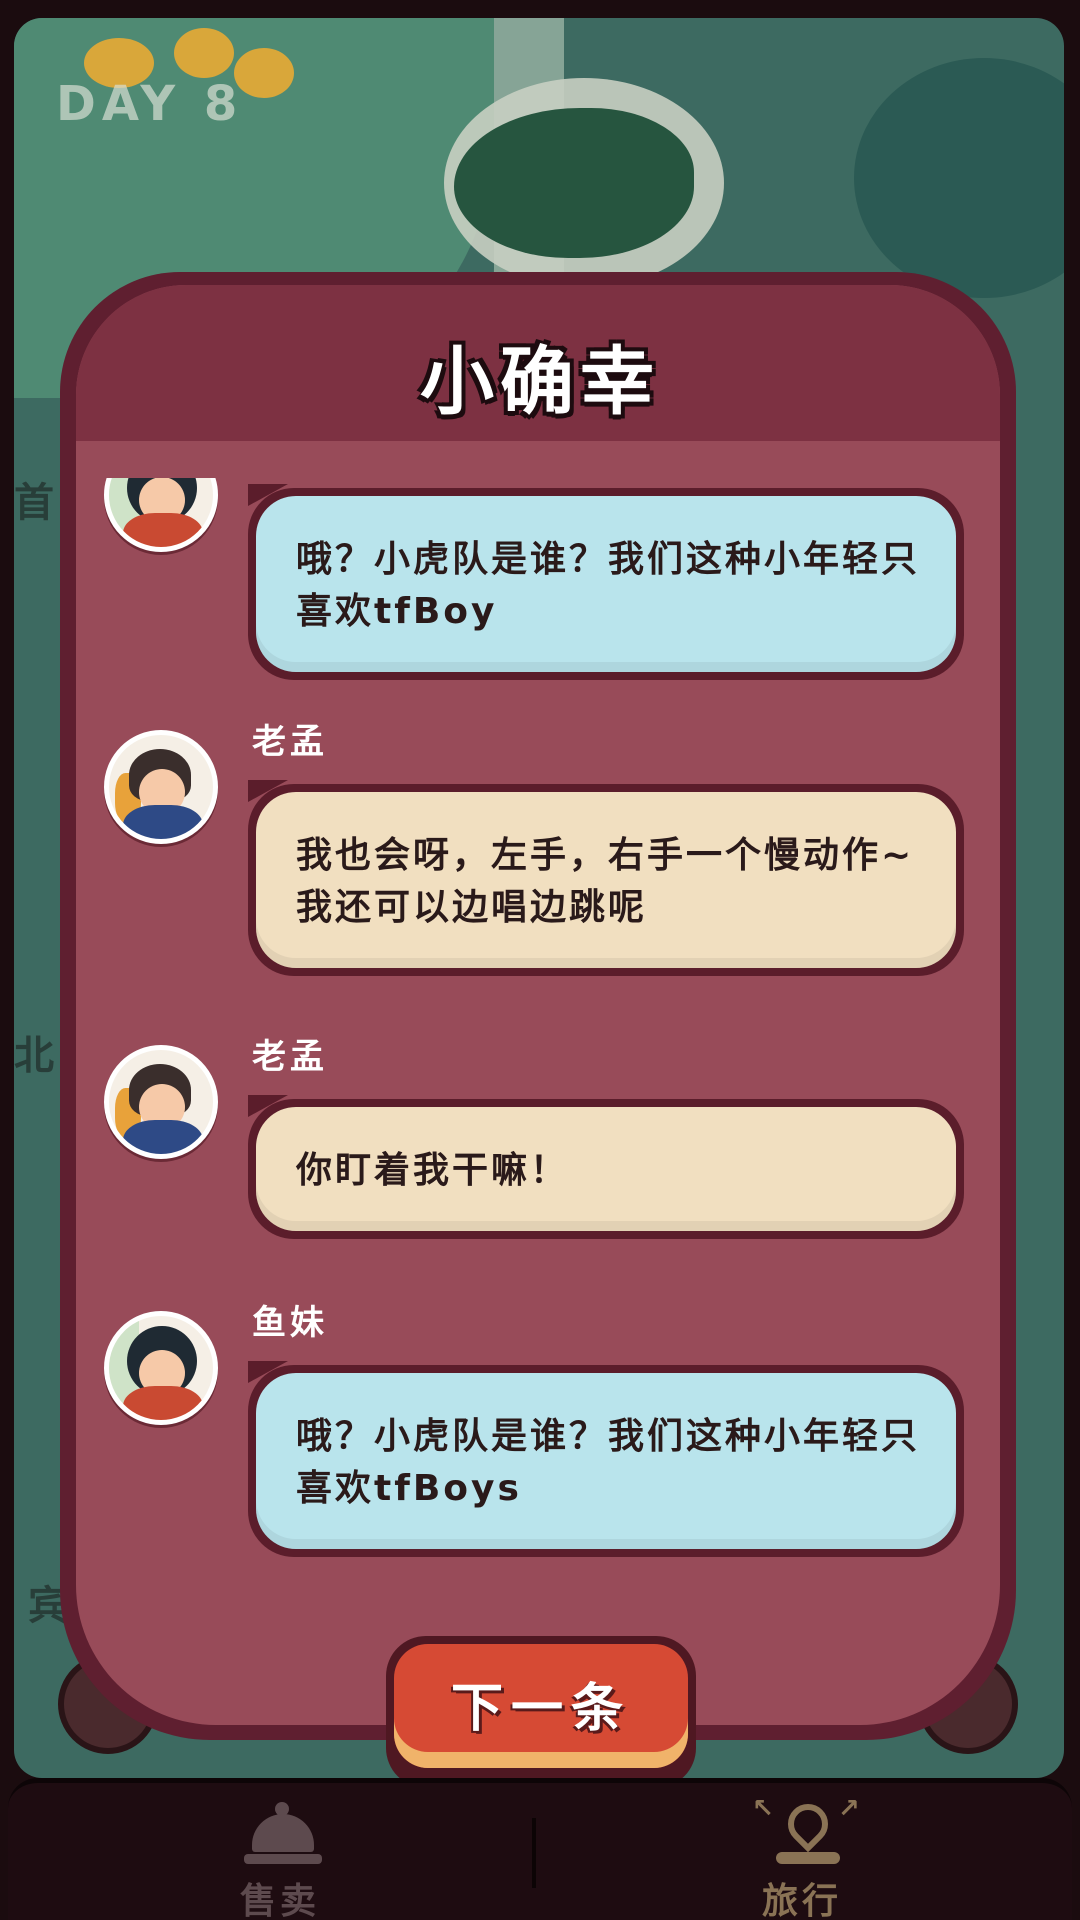  I want to click on tab-sell: 售卖, so click(280, 1857).